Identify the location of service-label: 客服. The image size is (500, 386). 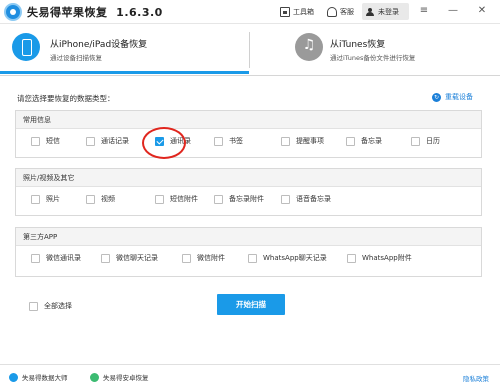
(347, 12).